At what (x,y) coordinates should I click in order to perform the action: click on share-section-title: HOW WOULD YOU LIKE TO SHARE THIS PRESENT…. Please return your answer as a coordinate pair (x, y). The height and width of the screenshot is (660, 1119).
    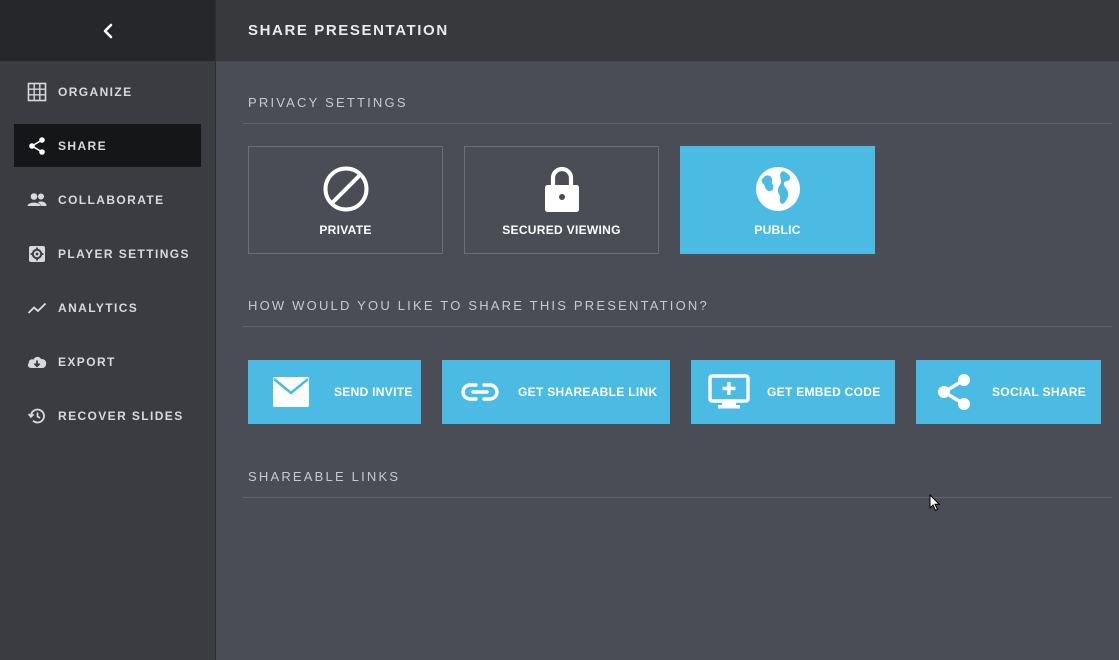
    Looking at the image, I should click on (478, 305).